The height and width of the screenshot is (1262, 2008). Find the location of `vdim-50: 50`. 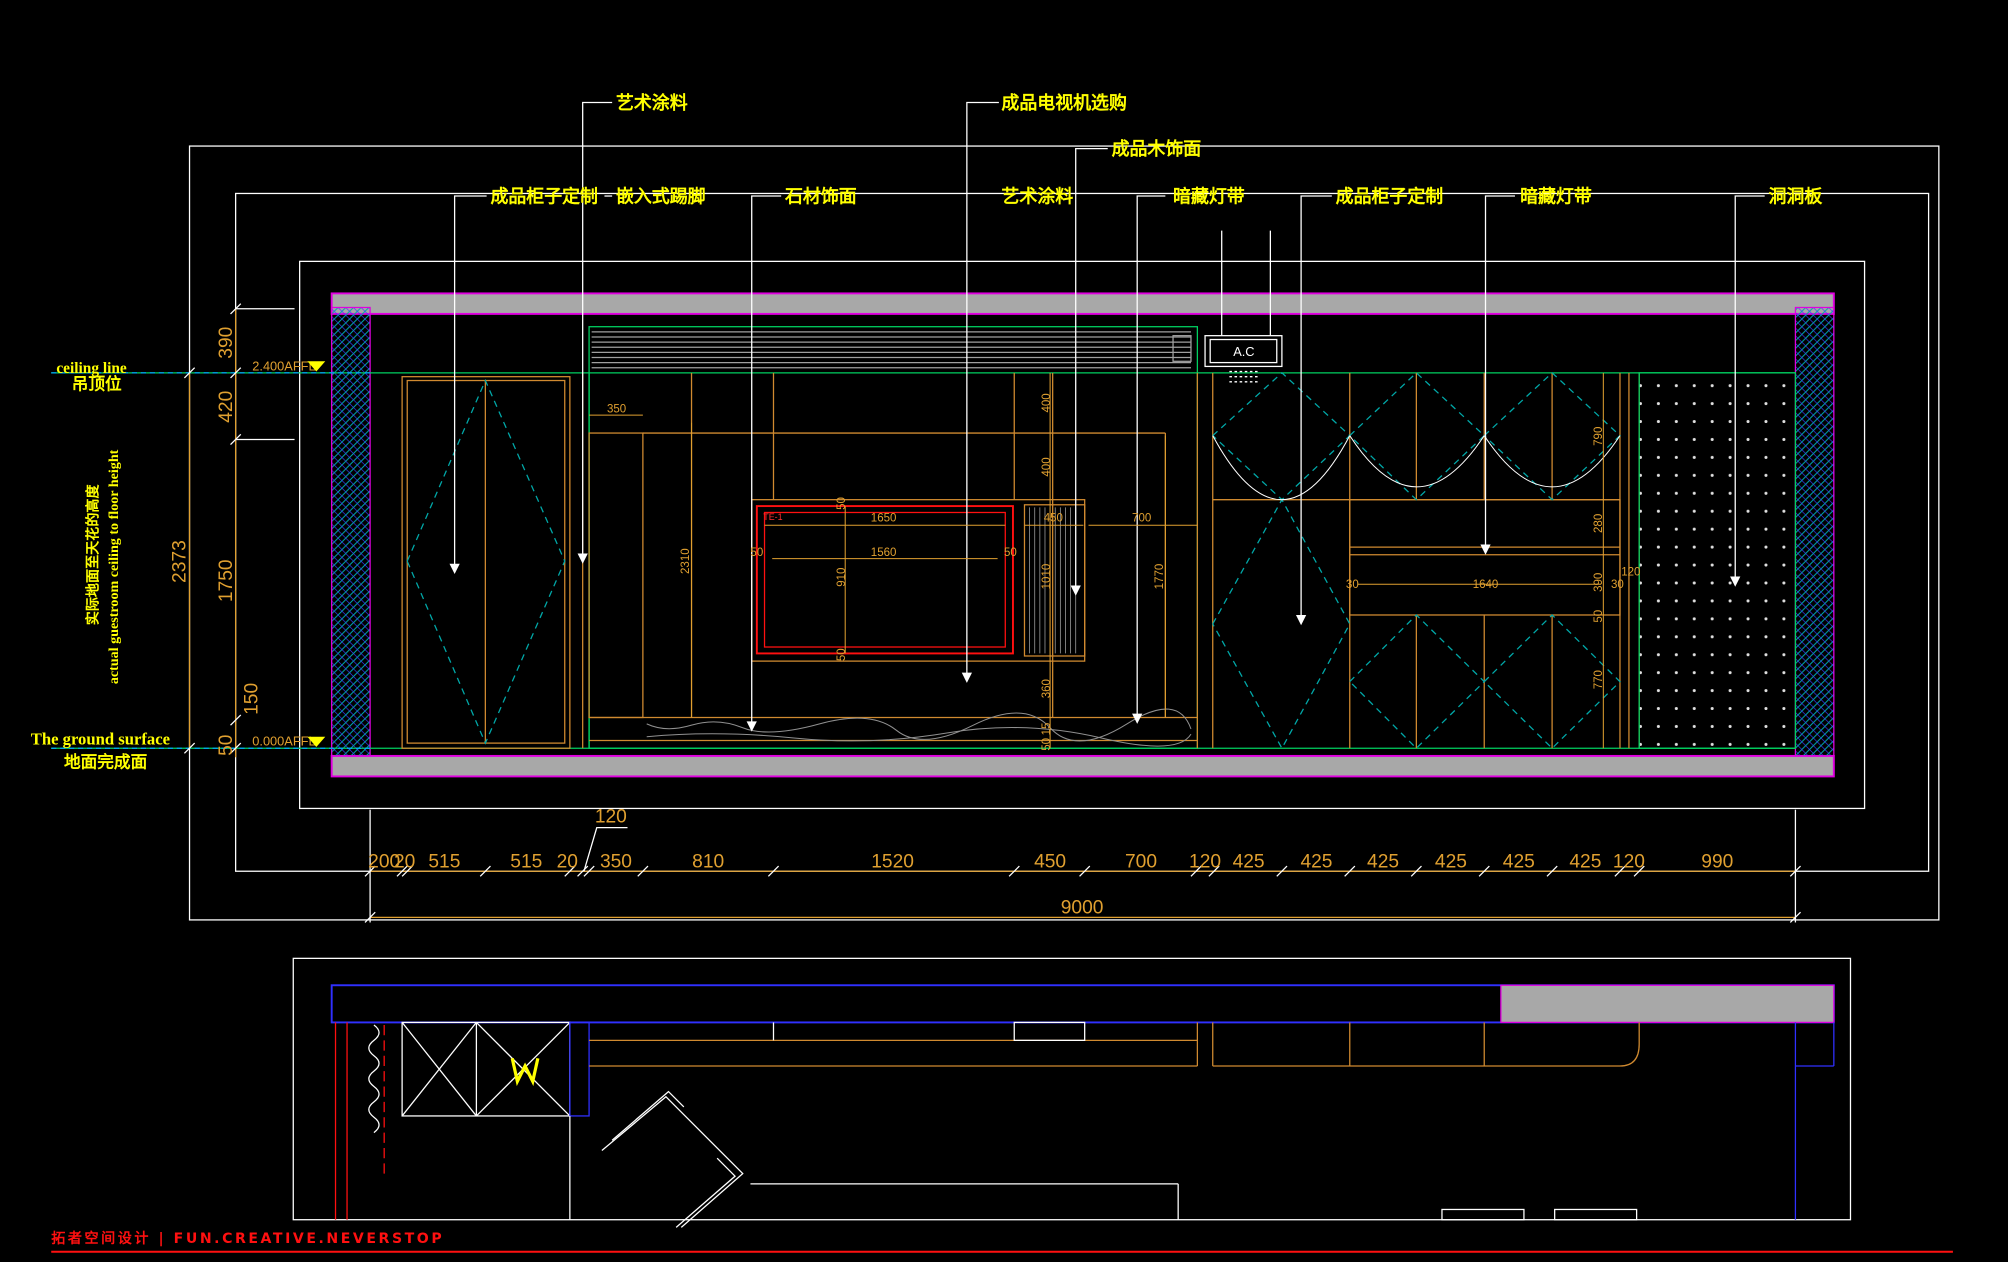

vdim-50: 50 is located at coordinates (226, 745).